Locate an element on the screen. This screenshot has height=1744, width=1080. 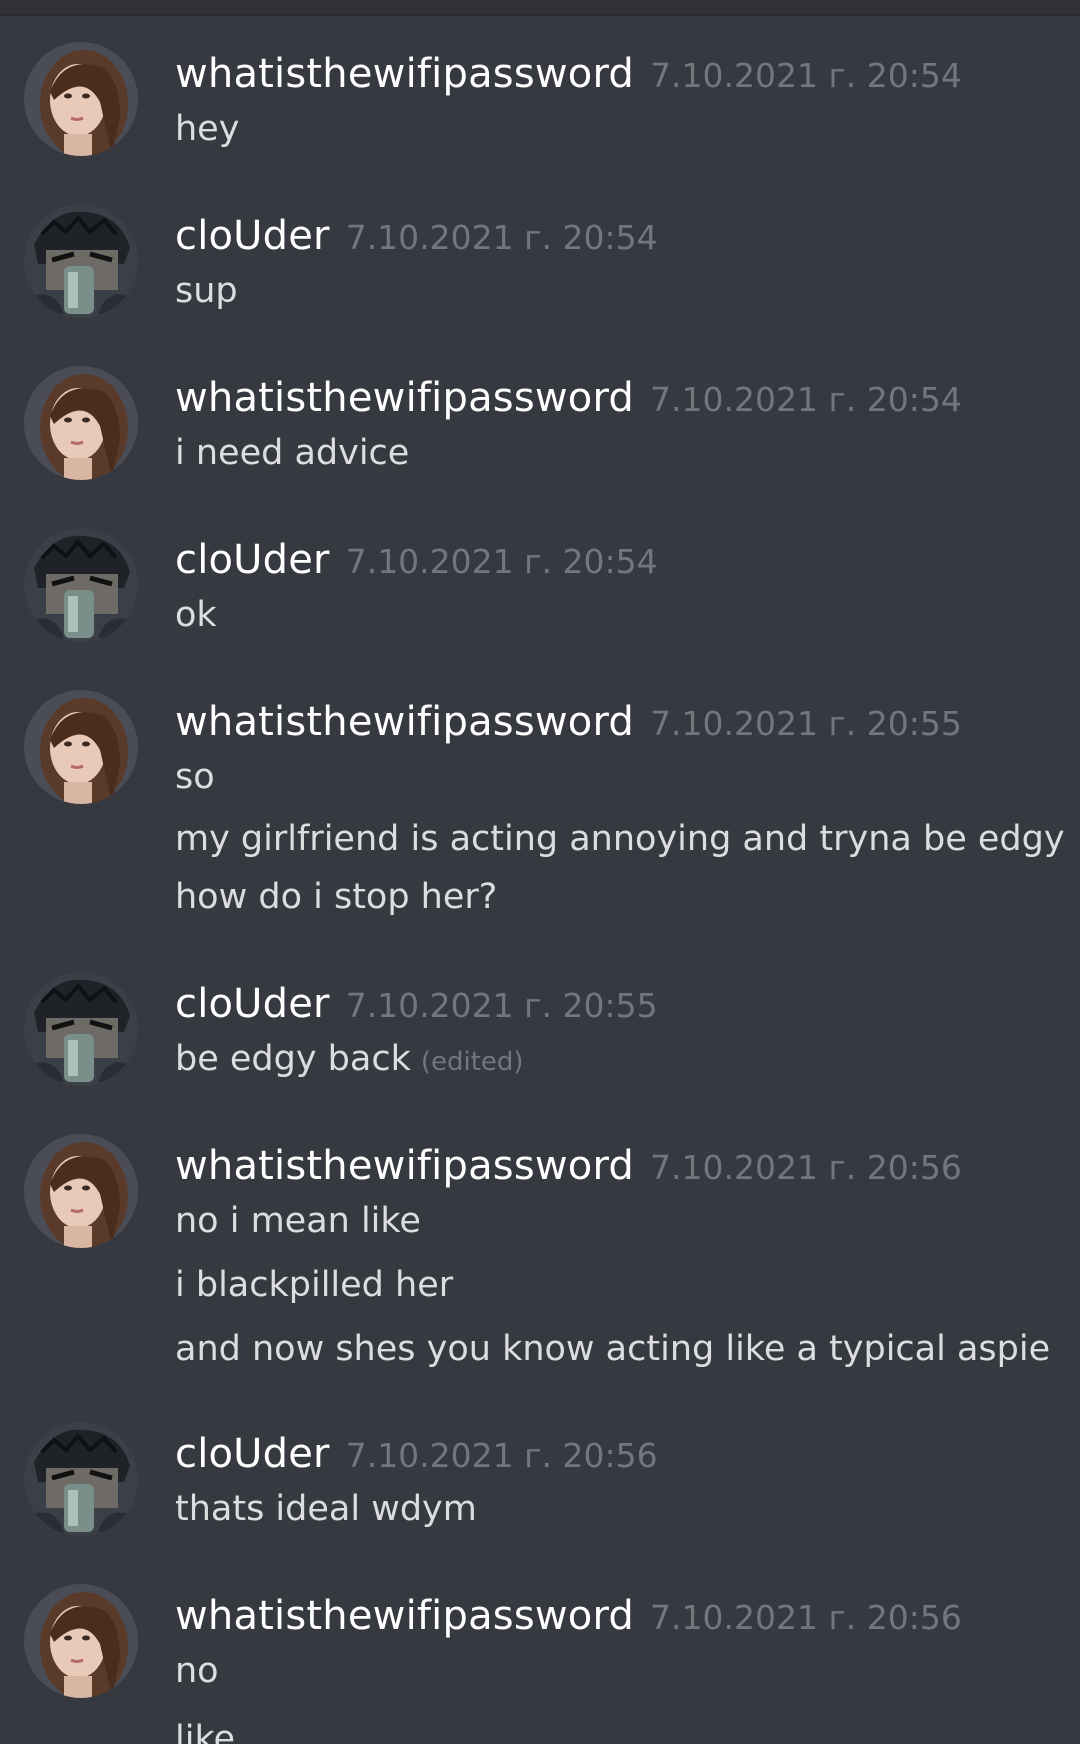
message-header: cloUder 7.10.2021 г. 20:56 is located at coordinates (416, 1454).